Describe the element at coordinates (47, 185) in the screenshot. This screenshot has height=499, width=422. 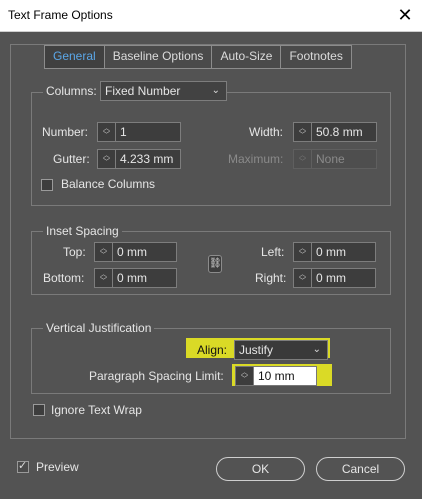
I see `balance-columns-checkbox` at that location.